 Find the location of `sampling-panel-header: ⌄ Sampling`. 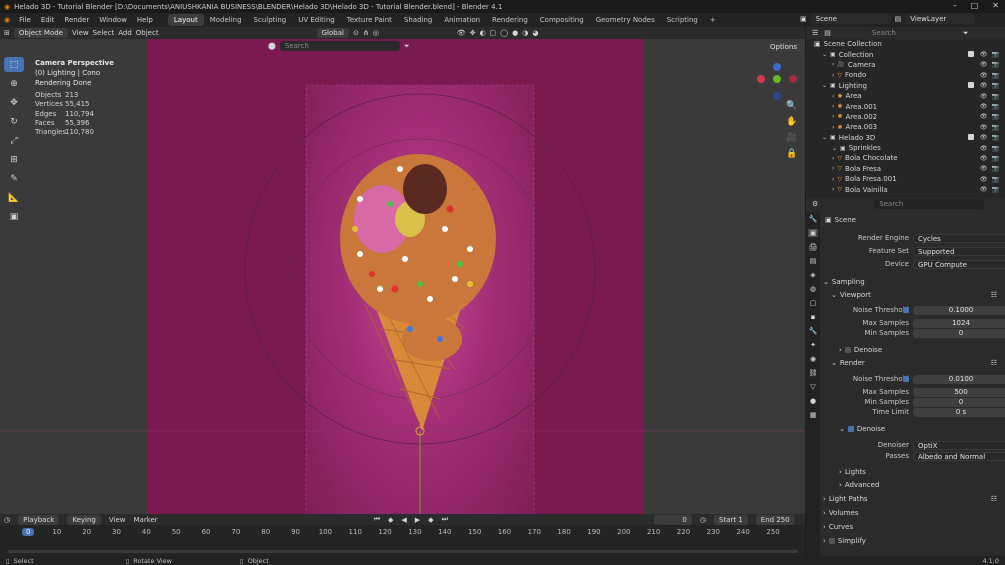

sampling-panel-header: ⌄ Sampling is located at coordinates (913, 282).